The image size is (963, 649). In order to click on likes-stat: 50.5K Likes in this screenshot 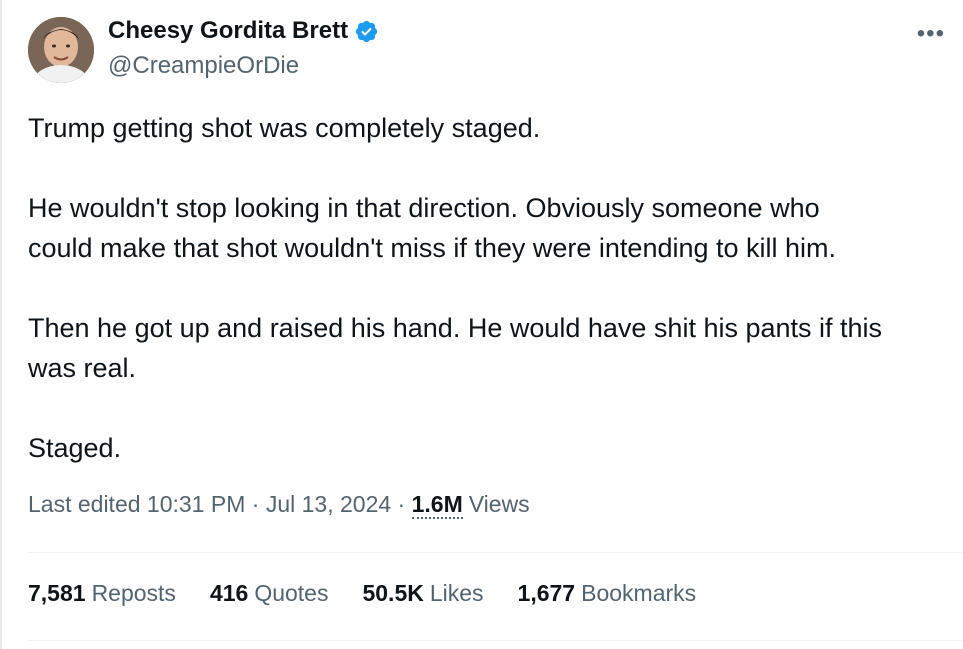, I will do `click(422, 593)`.